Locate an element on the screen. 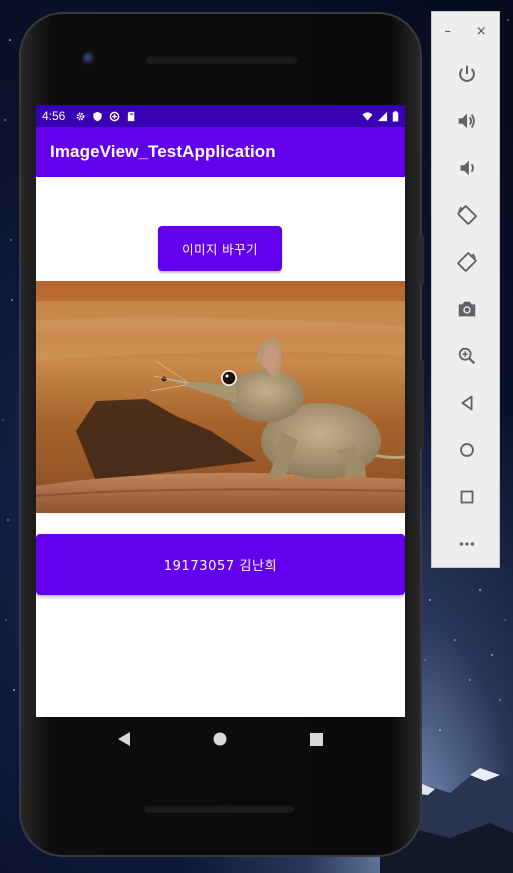 Image resolution: width=513 pixels, height=873 pixels. zoom-button is located at coordinates (466, 355).